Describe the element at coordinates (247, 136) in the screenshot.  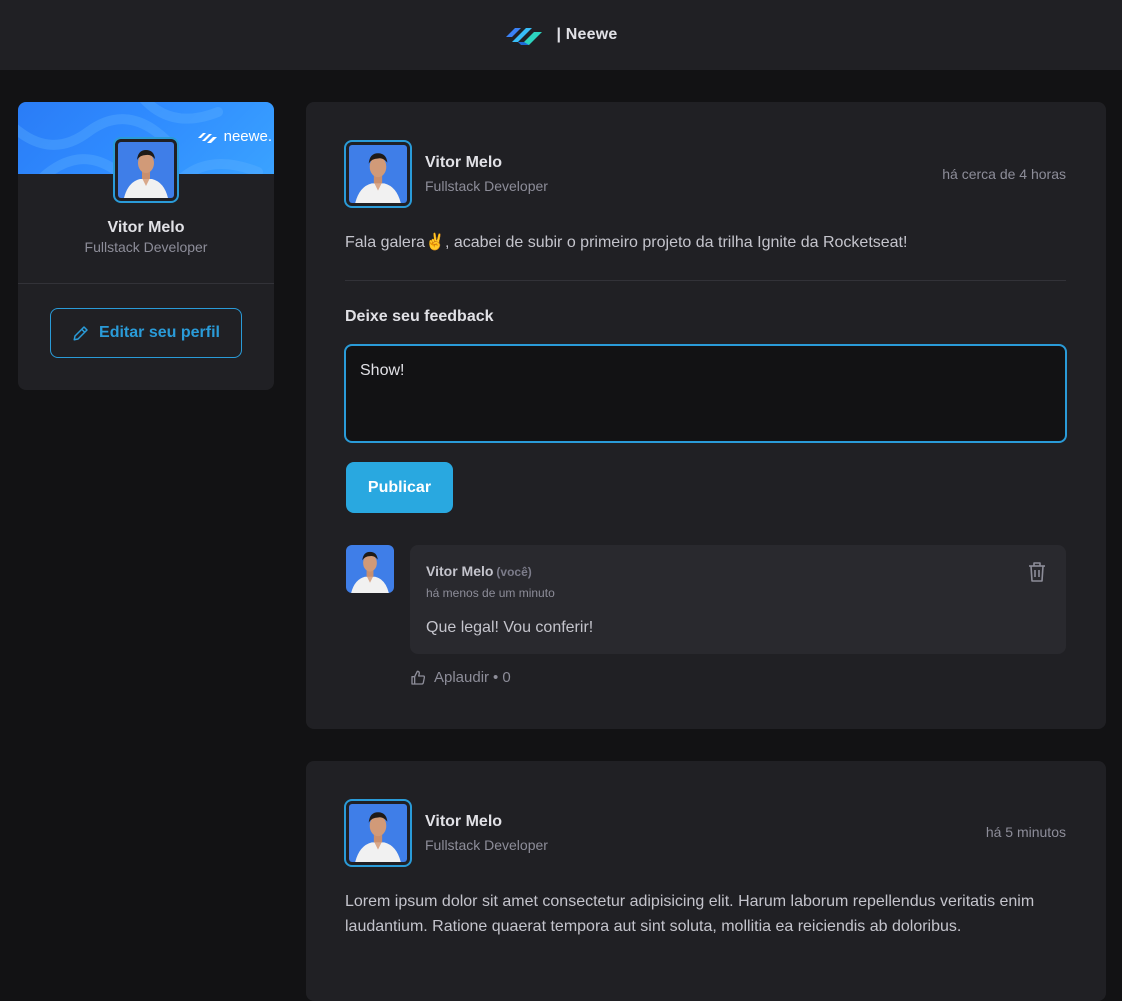
I see `cover-brand-text: neewe.` at that location.